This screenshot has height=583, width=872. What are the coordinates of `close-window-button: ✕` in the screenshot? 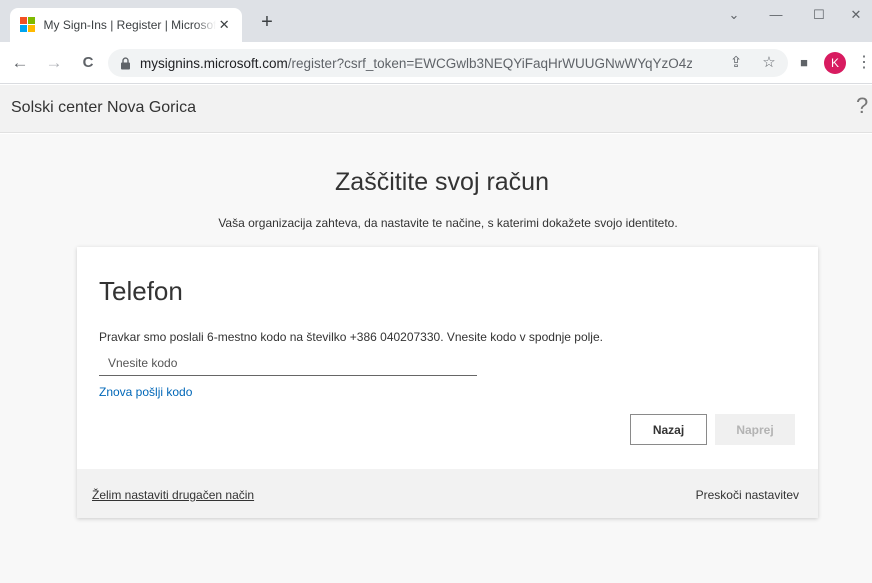 It's located at (854, 16).